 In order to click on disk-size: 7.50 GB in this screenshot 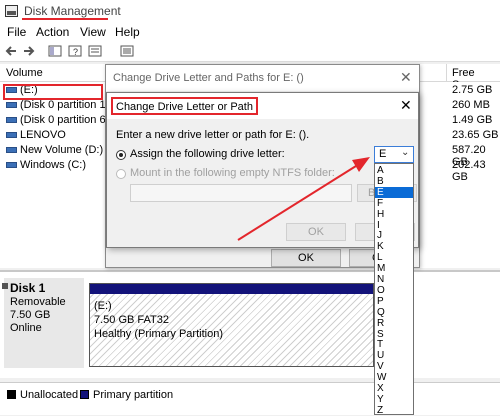, I will do `click(30, 315)`.